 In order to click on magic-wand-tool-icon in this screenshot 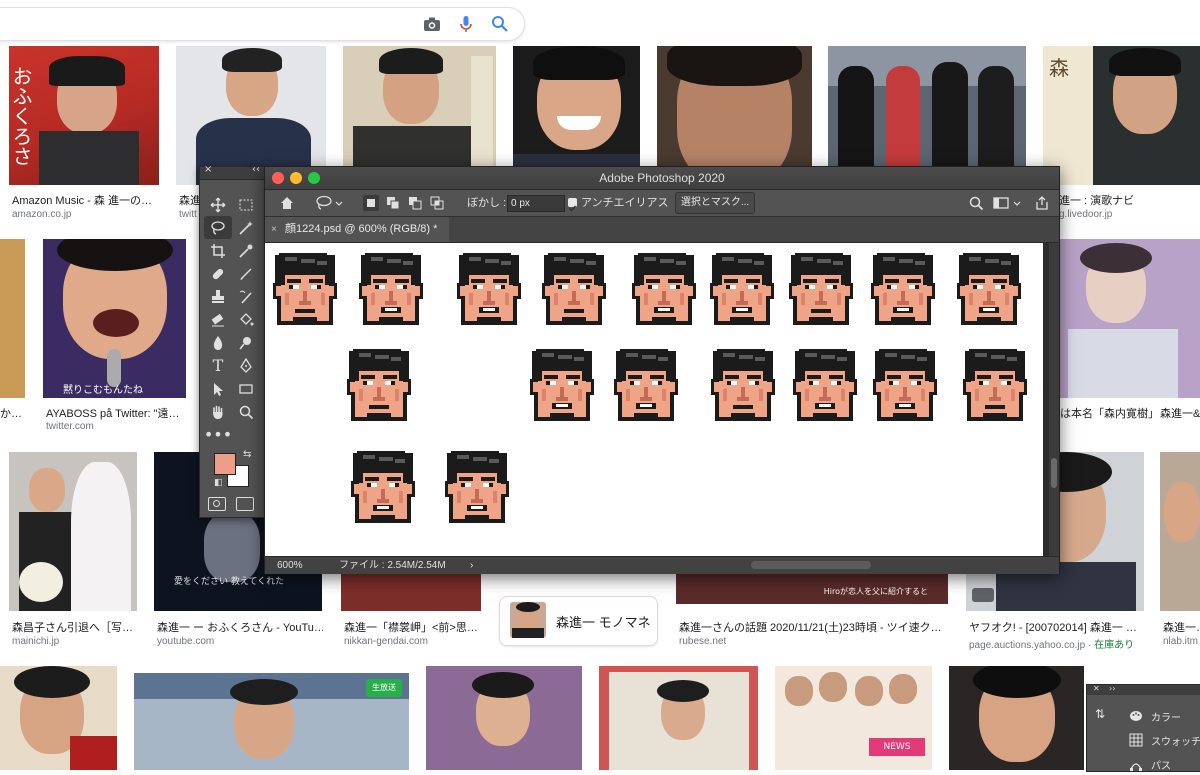, I will do `click(246, 227)`.